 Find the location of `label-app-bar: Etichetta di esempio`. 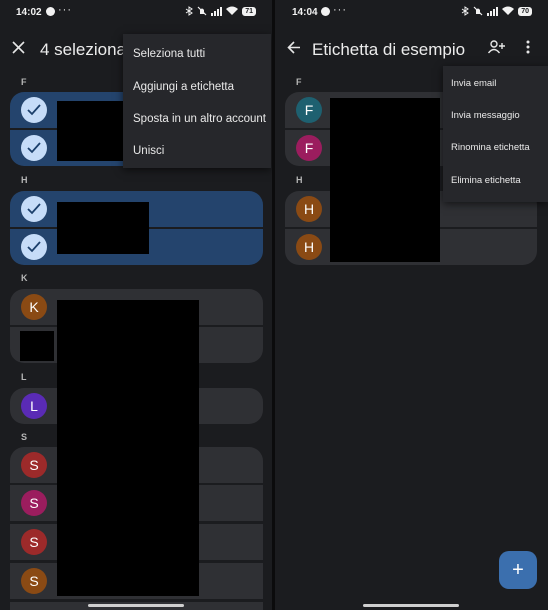

label-app-bar: Etichetta di esempio is located at coordinates (411, 49).